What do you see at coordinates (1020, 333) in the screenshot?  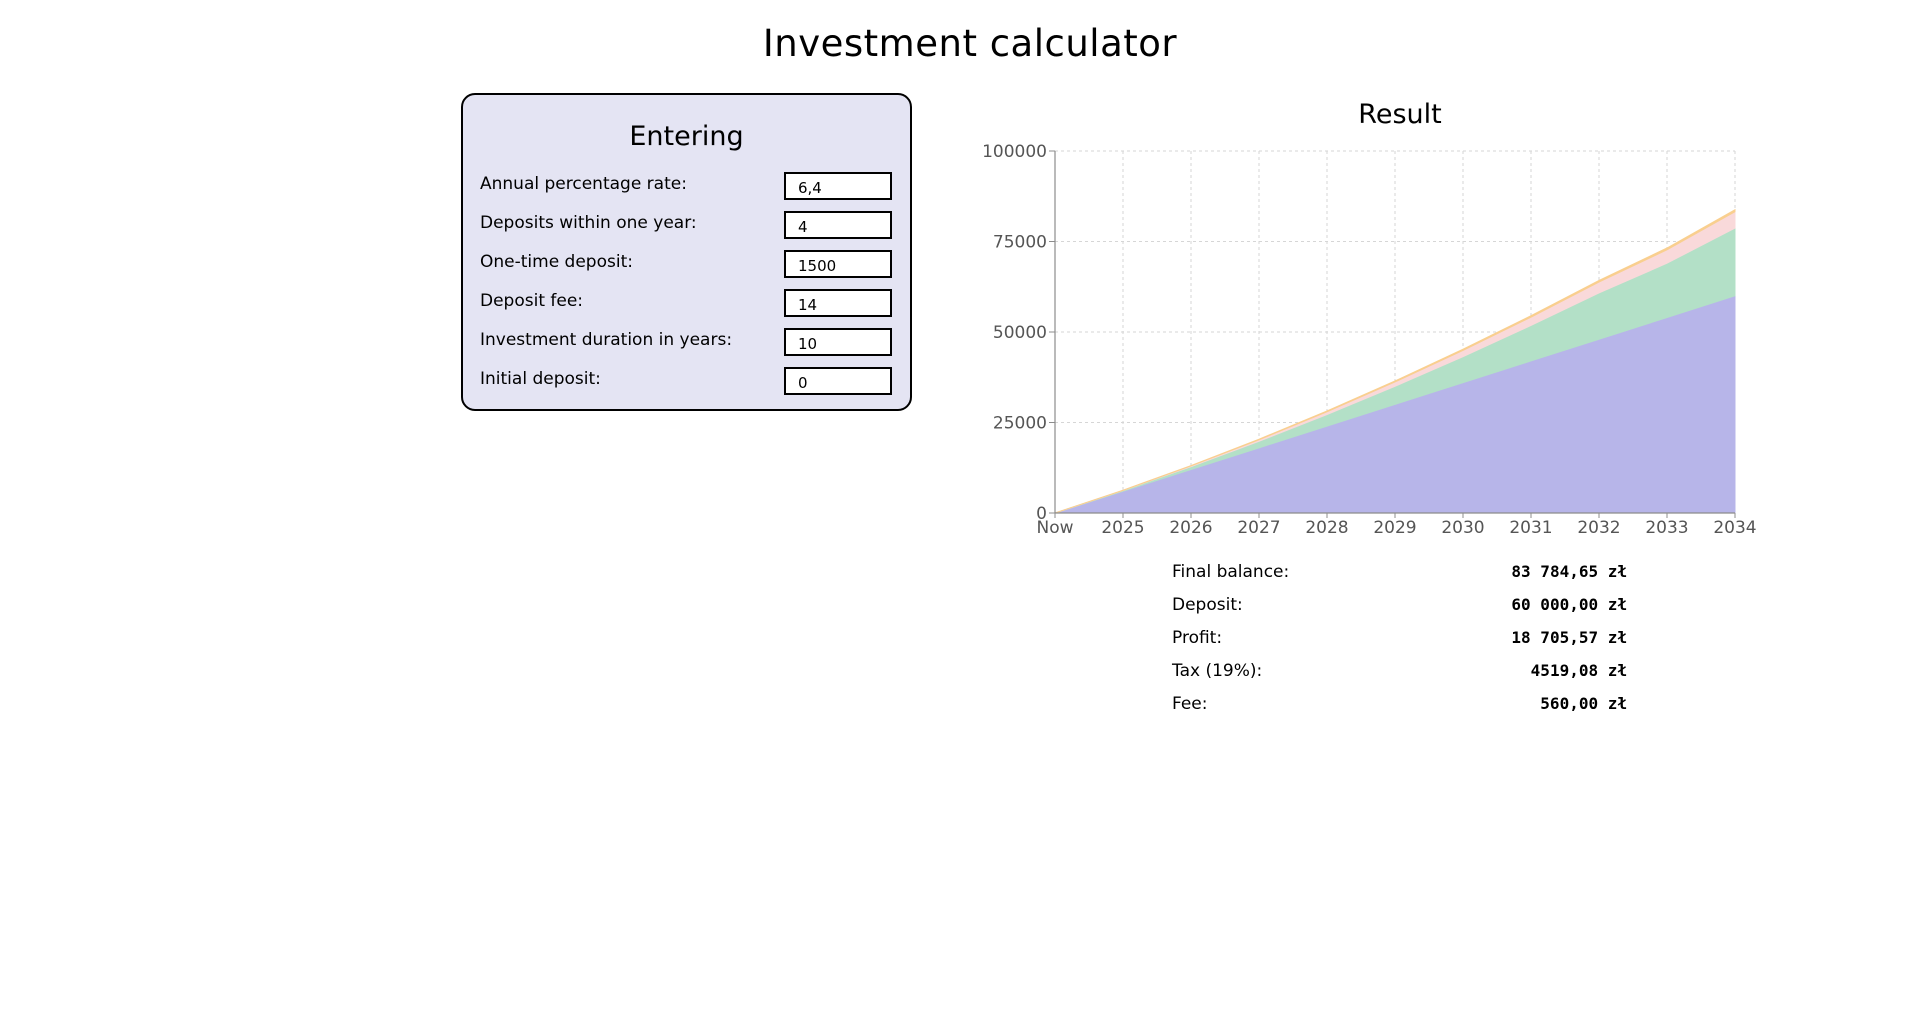 I see `y-tick-label: 50000` at bounding box center [1020, 333].